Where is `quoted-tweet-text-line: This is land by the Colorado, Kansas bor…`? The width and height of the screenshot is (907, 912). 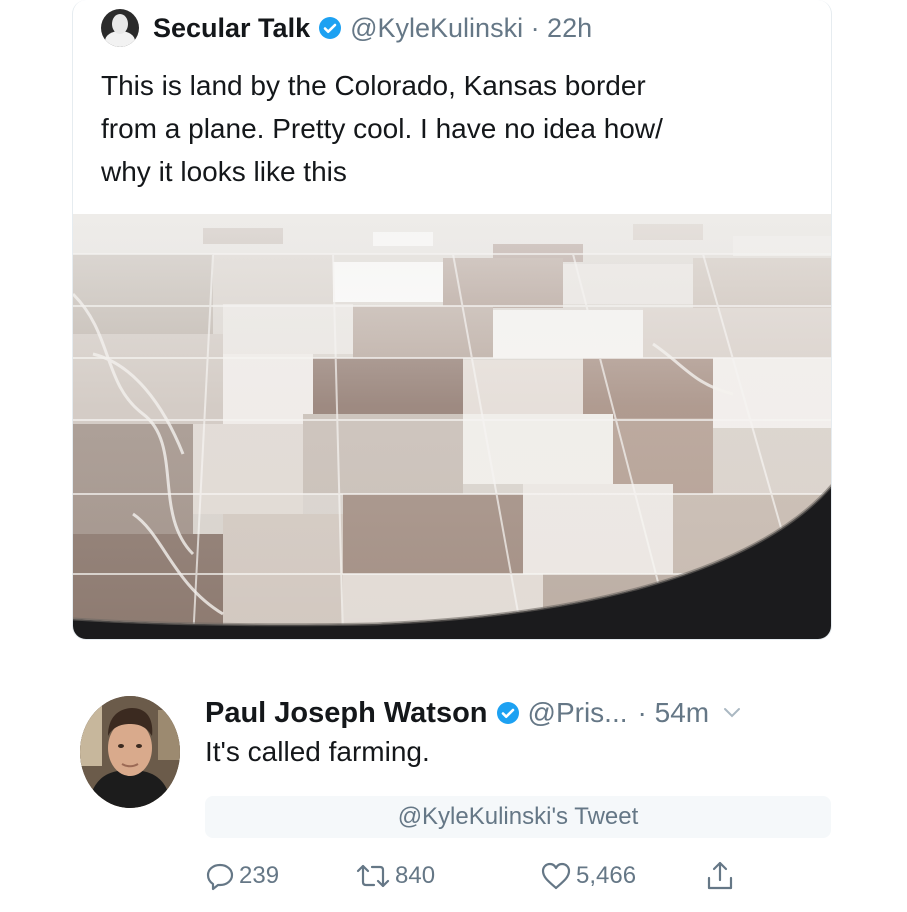 quoted-tweet-text-line: This is land by the Colorado, Kansas bor… is located at coordinates (373, 85).